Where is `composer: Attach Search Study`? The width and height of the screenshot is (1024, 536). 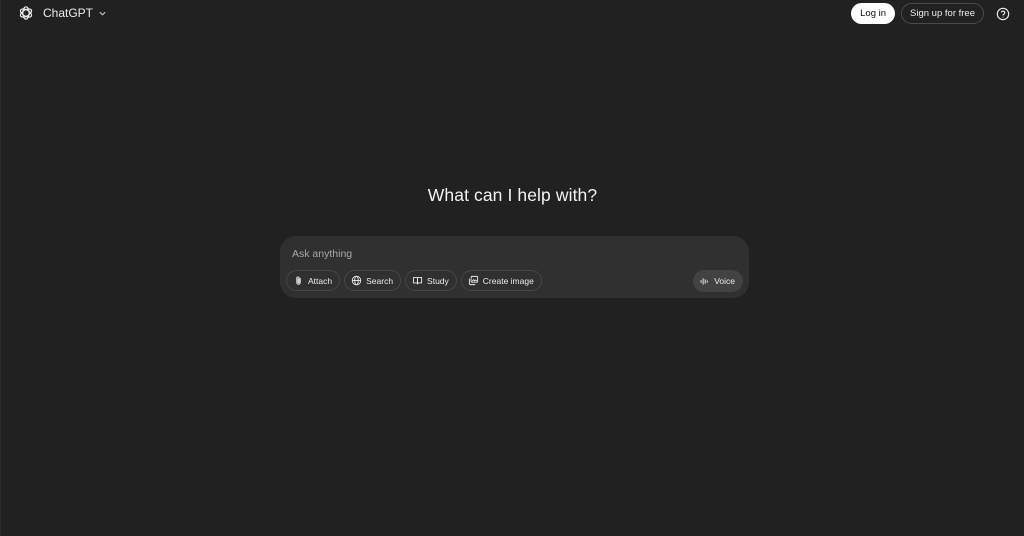
composer: Attach Search Study is located at coordinates (514, 267).